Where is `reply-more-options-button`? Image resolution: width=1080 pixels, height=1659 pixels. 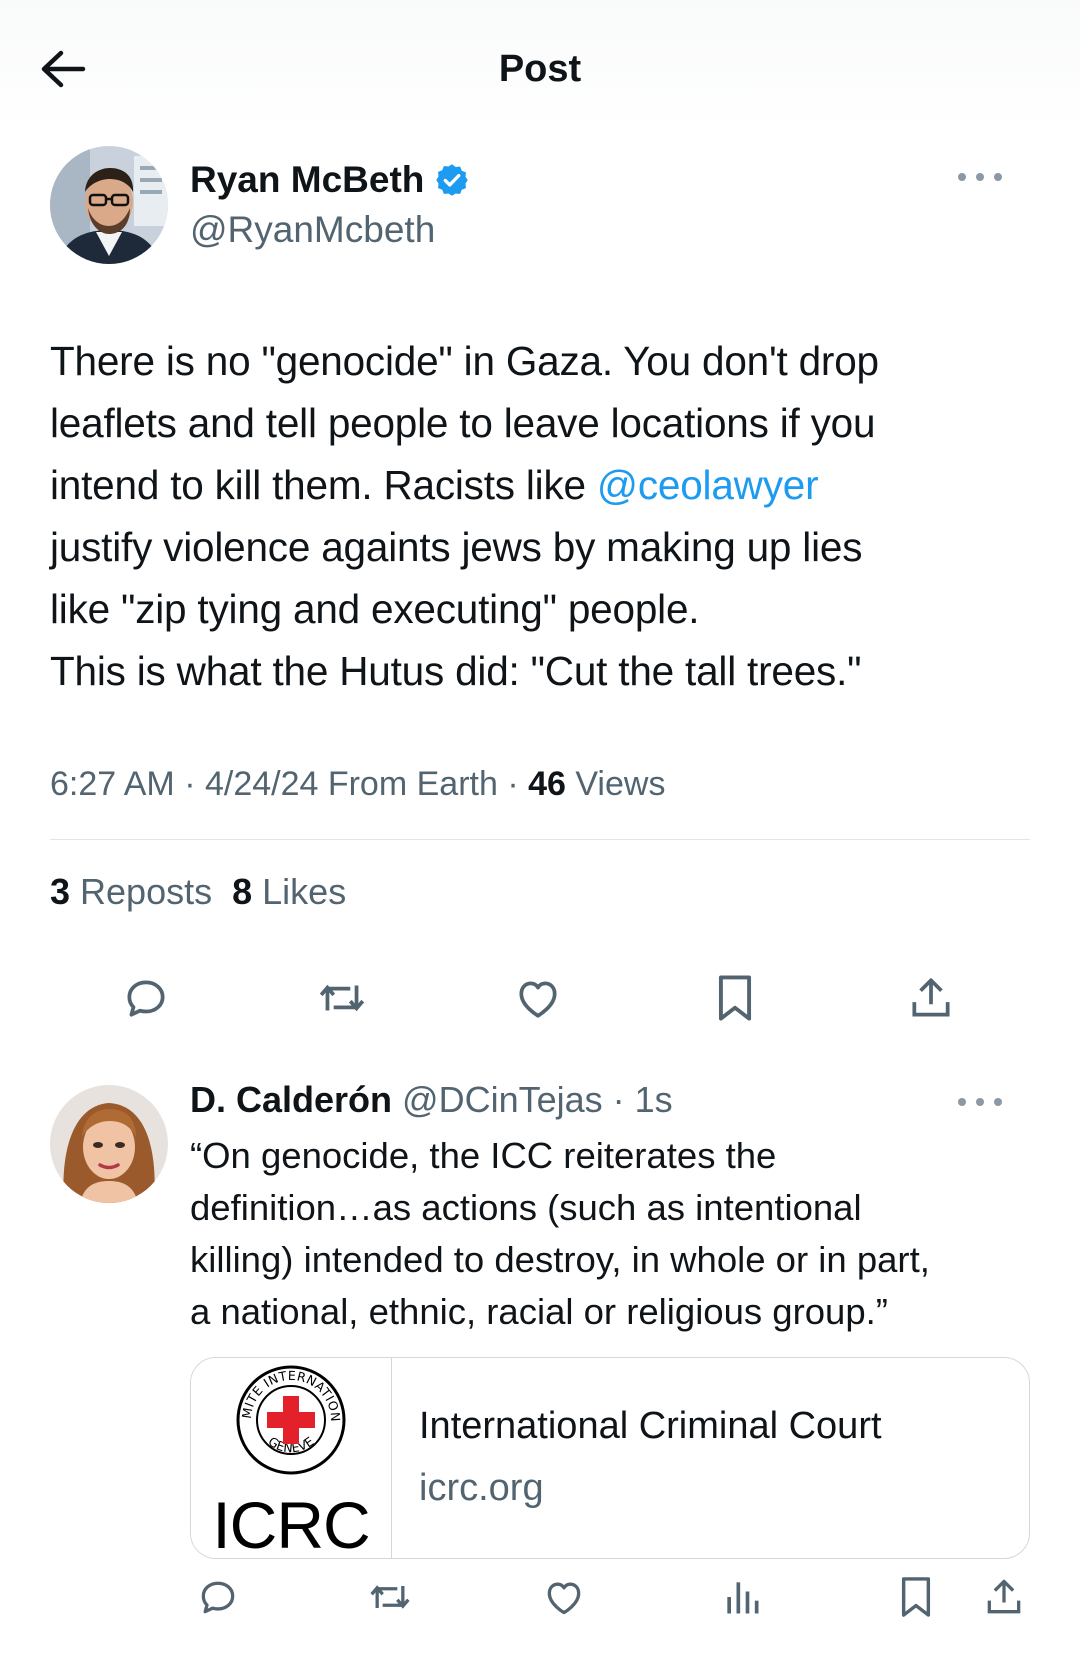 reply-more-options-button is located at coordinates (980, 1102).